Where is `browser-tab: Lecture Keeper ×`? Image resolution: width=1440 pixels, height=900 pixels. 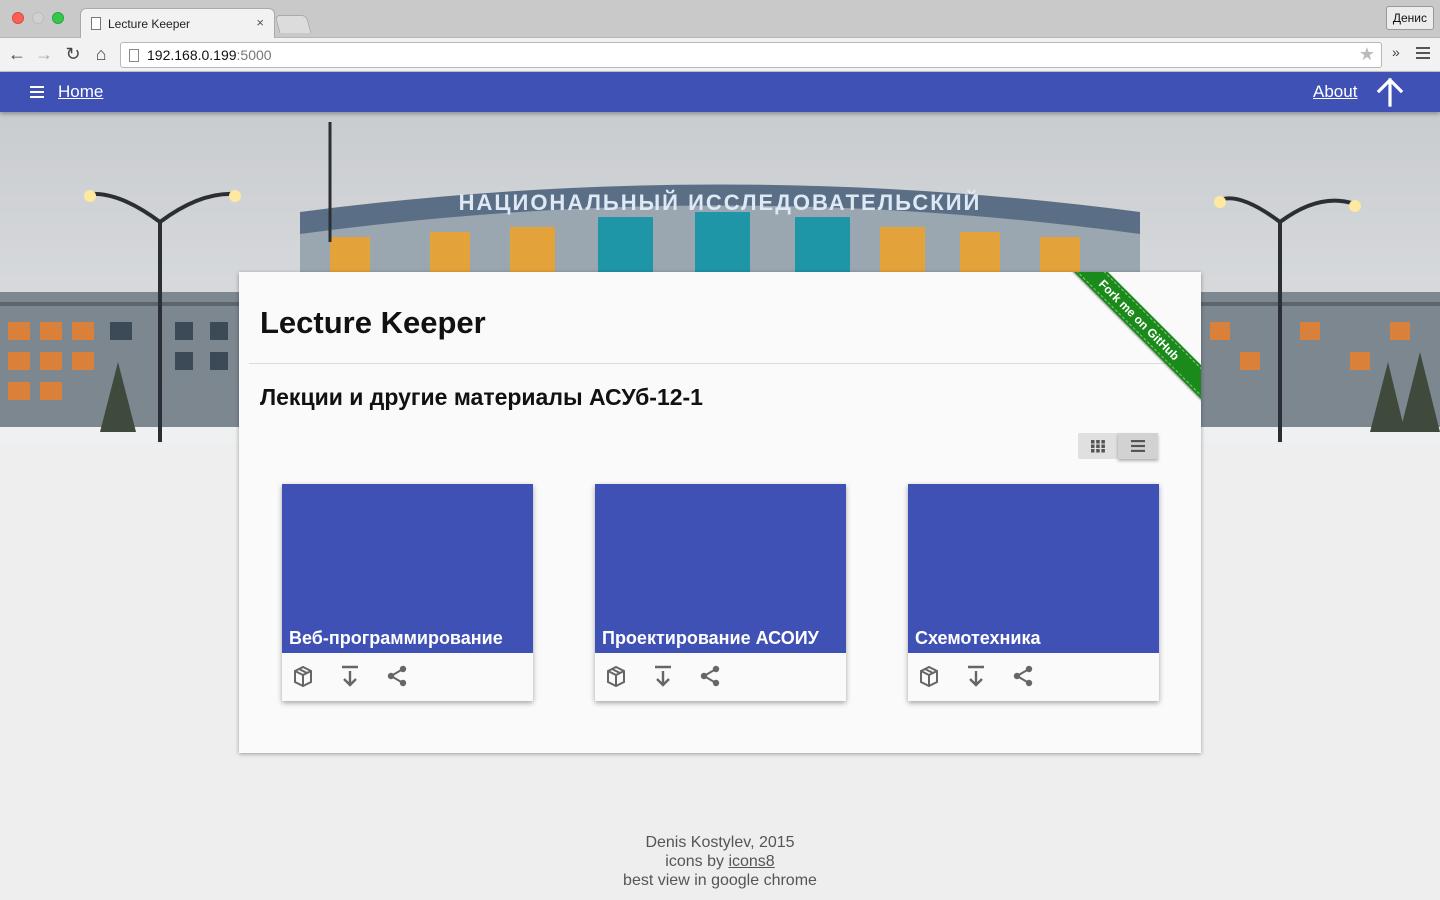
browser-tab: Lecture Keeper × is located at coordinates (177, 23).